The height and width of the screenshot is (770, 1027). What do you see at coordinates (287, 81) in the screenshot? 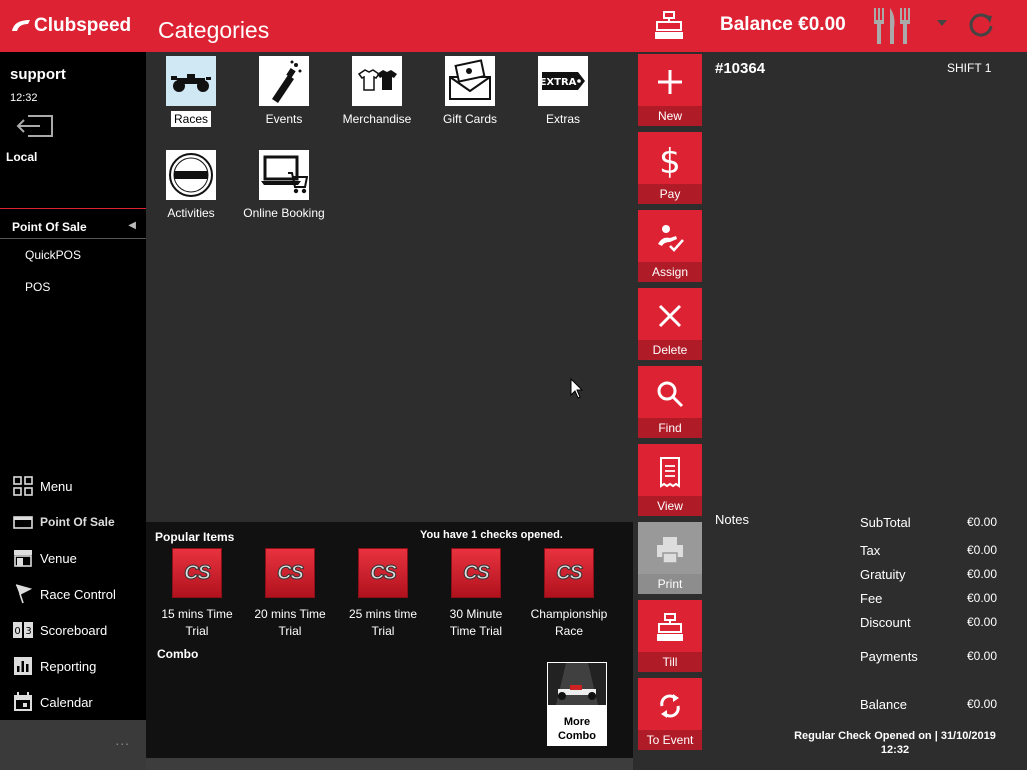
I see `champagne-icon` at bounding box center [287, 81].